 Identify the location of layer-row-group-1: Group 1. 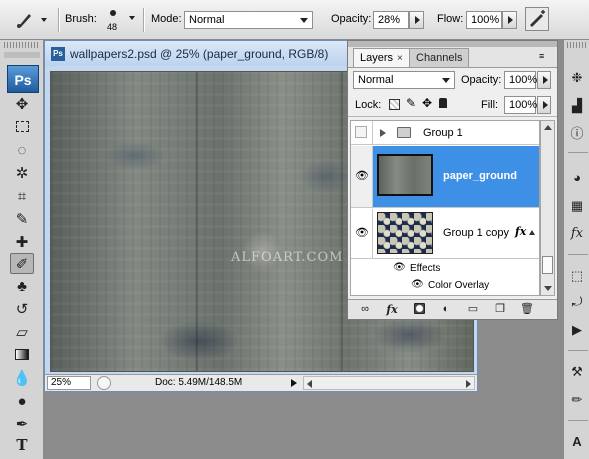
(445, 133).